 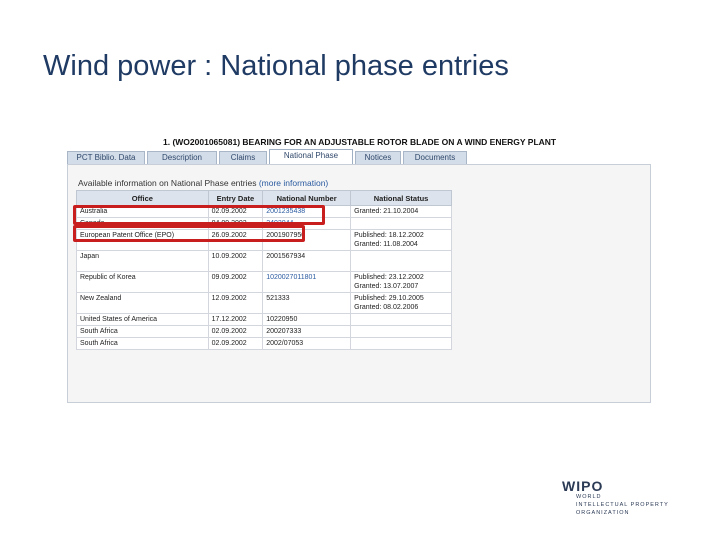 I want to click on wipo-logo-line: INTELLECTUAL PROPERTY, so click(x=622, y=505).